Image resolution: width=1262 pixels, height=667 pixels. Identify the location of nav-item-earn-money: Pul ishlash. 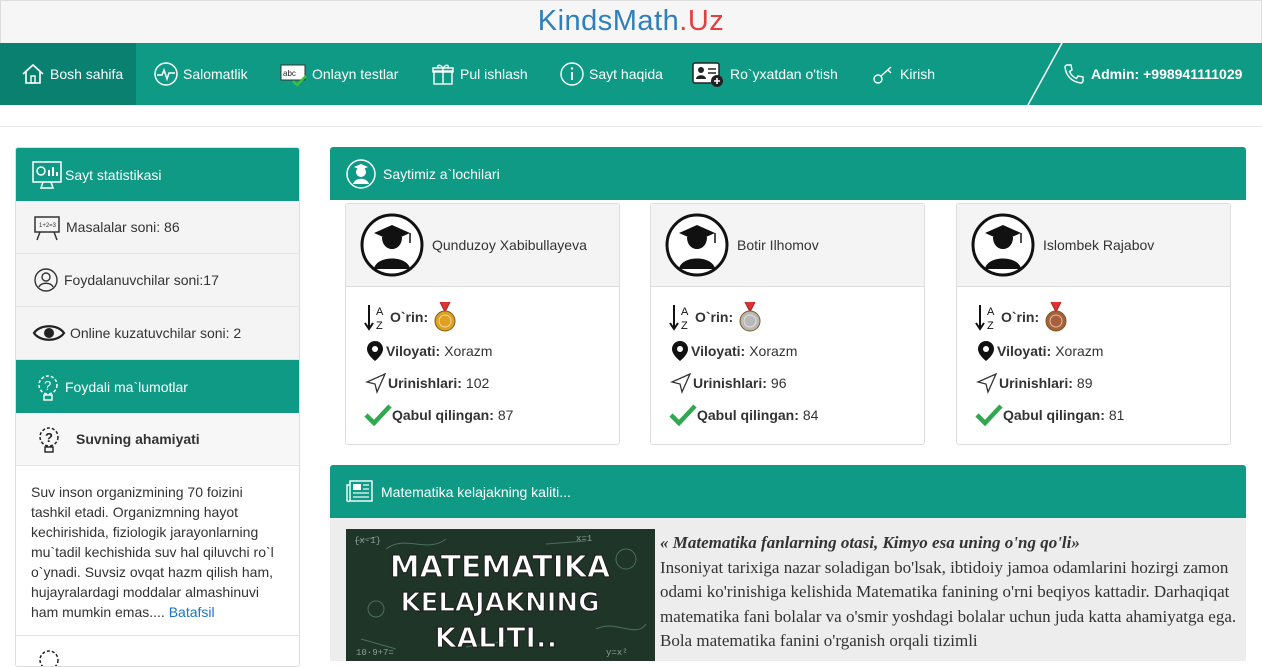
(479, 74).